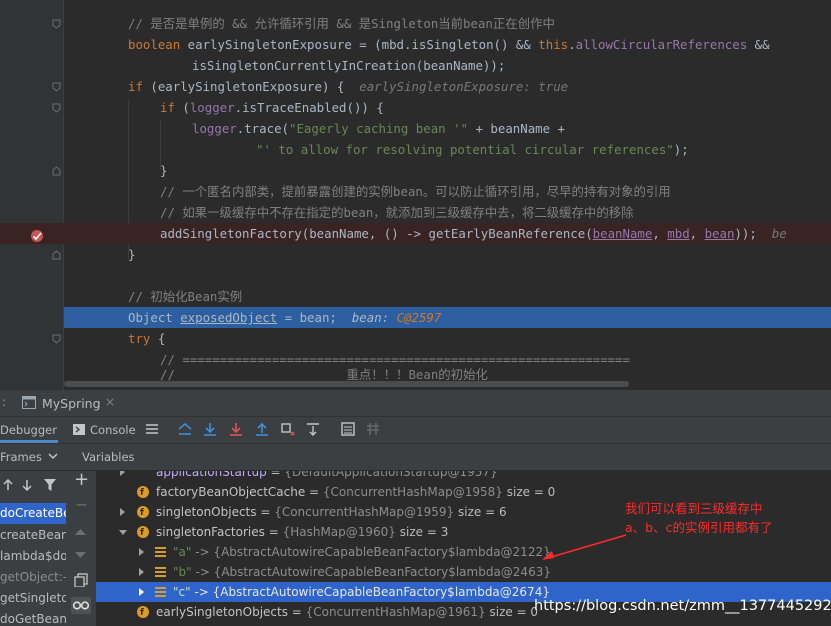 The height and width of the screenshot is (626, 831). Describe the element at coordinates (391, 475) in the screenshot. I see `variable-type: {DefaultApplicationStartup@1957}` at that location.